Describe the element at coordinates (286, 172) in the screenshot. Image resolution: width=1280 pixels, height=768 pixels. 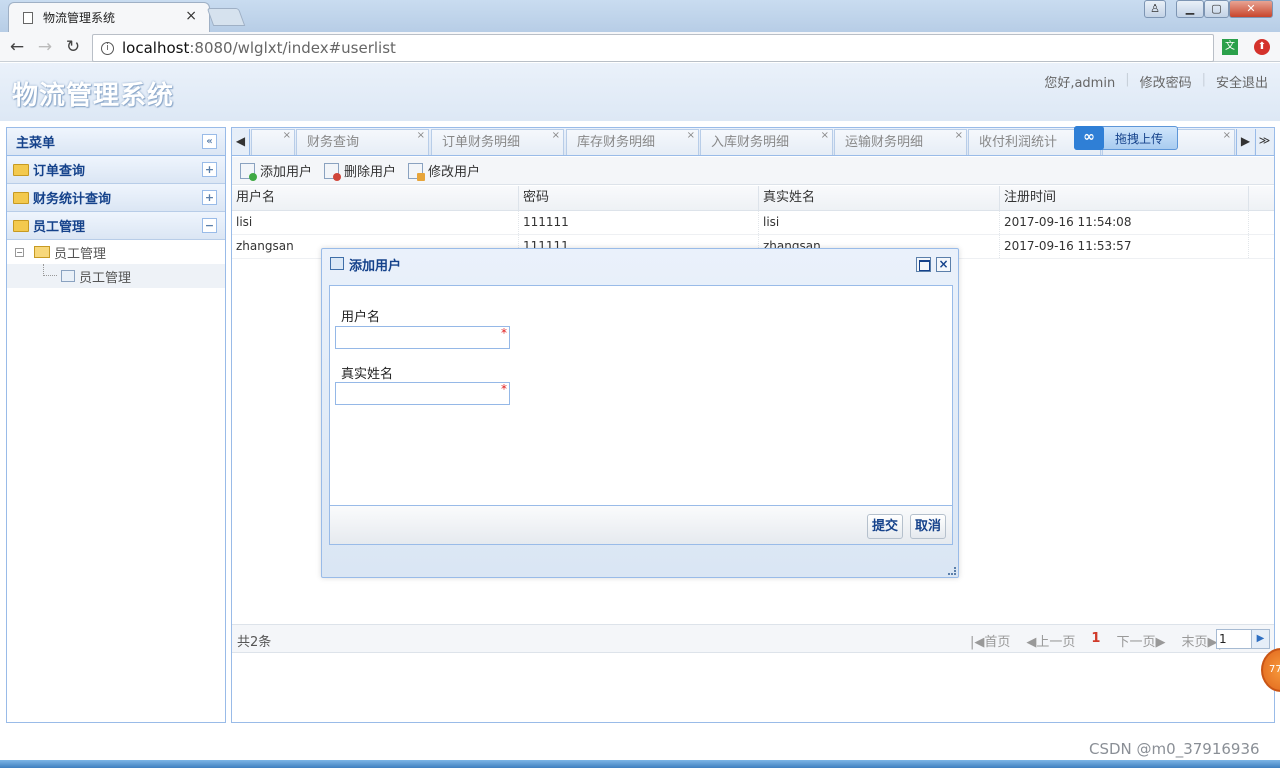
I see `add-user-label: 添加用户` at that location.